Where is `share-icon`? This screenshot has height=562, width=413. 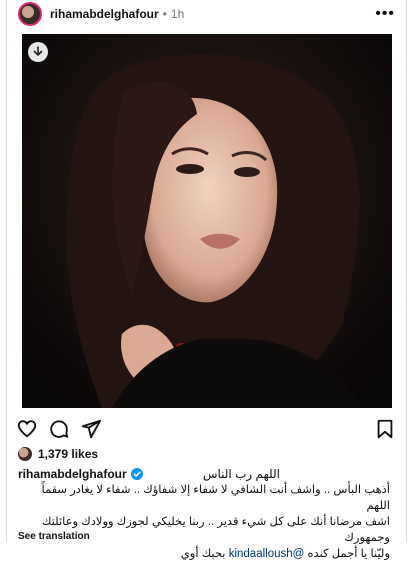 share-icon is located at coordinates (91, 429).